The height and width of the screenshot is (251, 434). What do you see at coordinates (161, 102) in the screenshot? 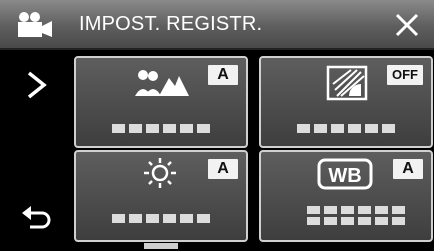
I see `scene-select-tile: A` at bounding box center [161, 102].